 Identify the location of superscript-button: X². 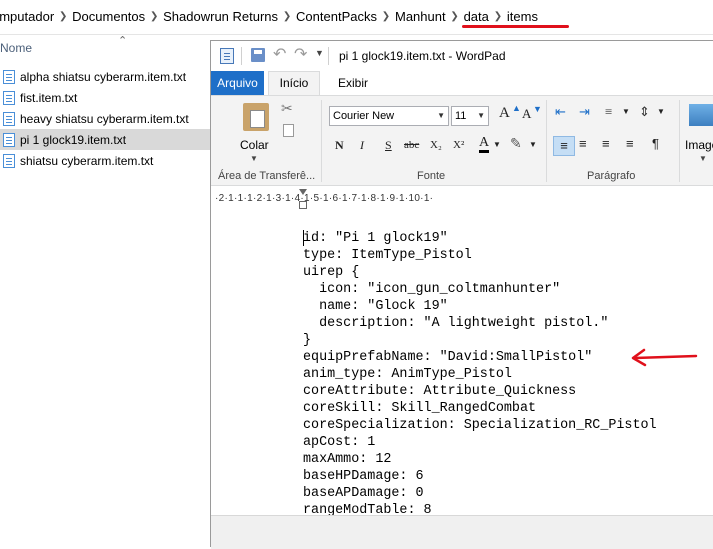
(458, 145).